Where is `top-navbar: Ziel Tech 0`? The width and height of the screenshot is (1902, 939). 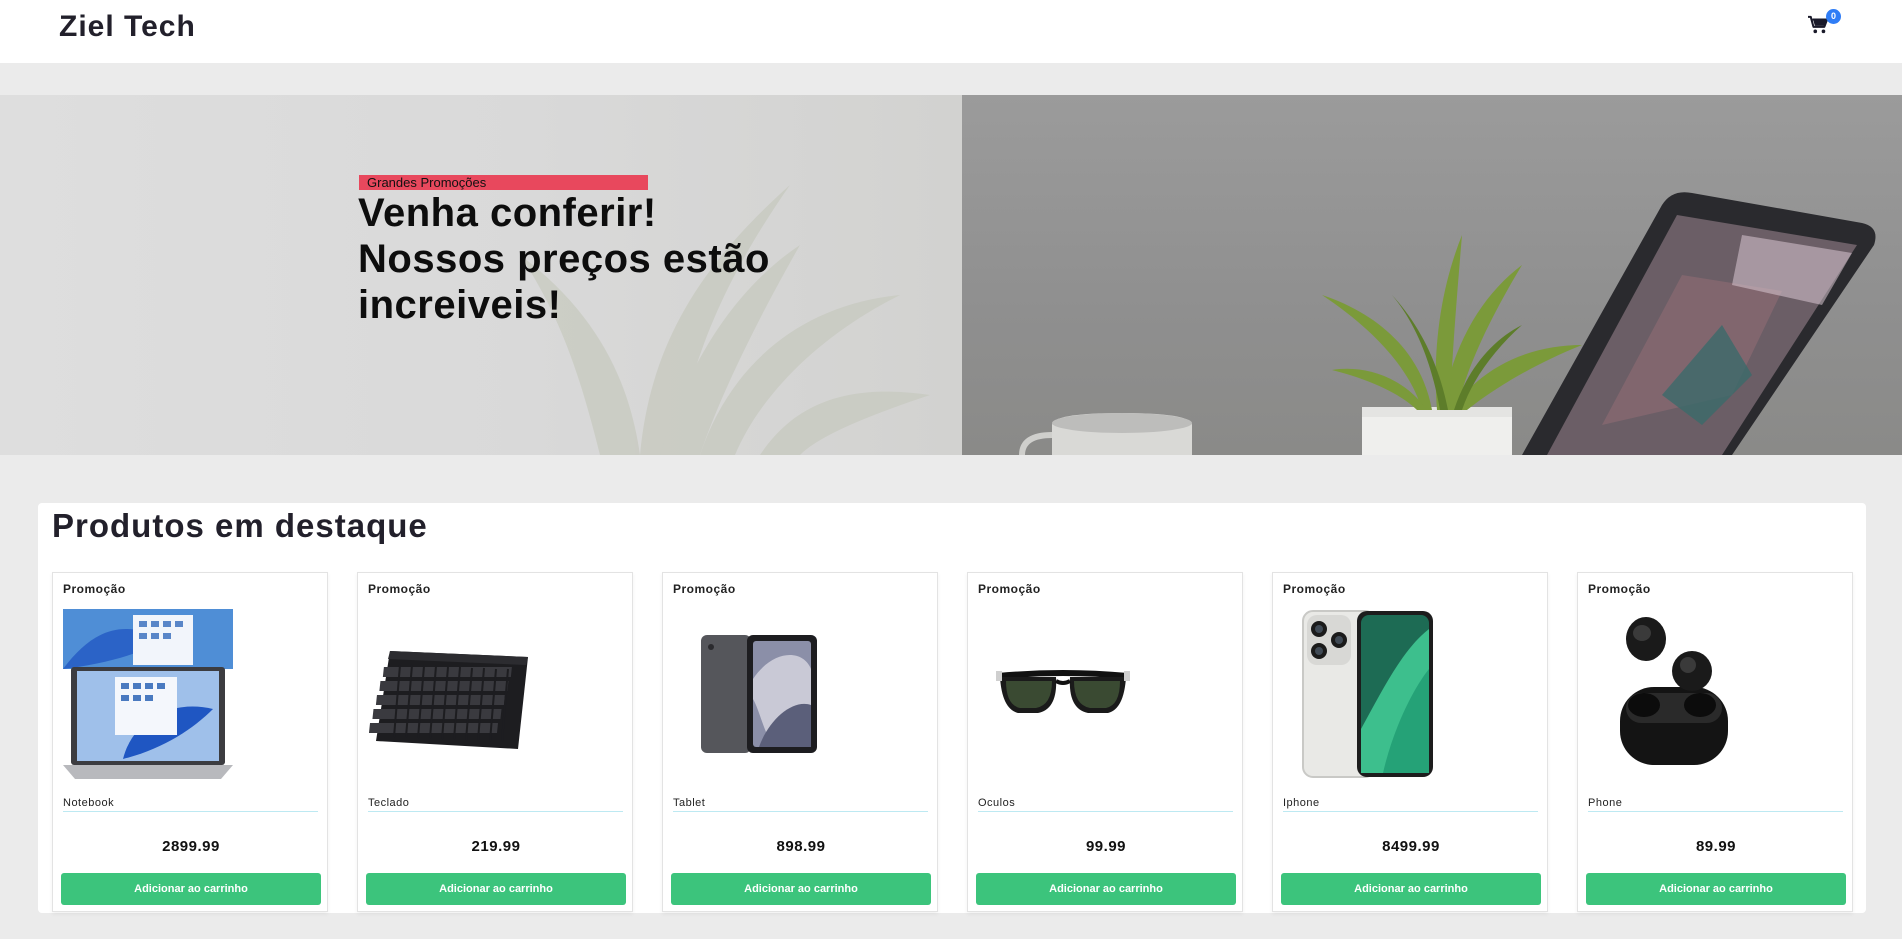
top-navbar: Ziel Tech 0 is located at coordinates (951, 31).